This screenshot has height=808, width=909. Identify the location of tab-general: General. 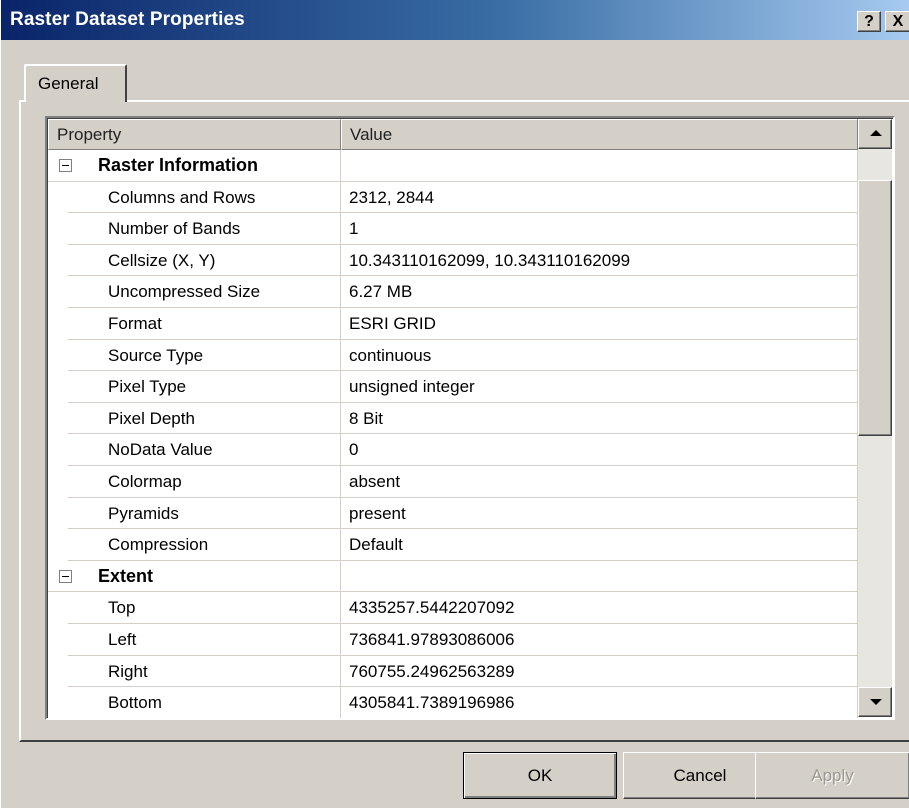
(75, 83).